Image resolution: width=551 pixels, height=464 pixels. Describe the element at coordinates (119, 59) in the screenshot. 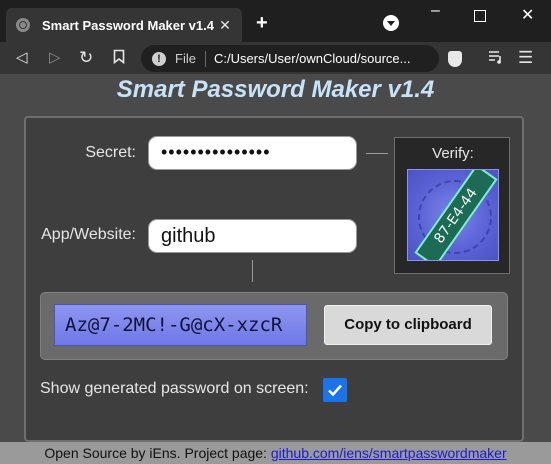

I see `bookmark-icon` at that location.